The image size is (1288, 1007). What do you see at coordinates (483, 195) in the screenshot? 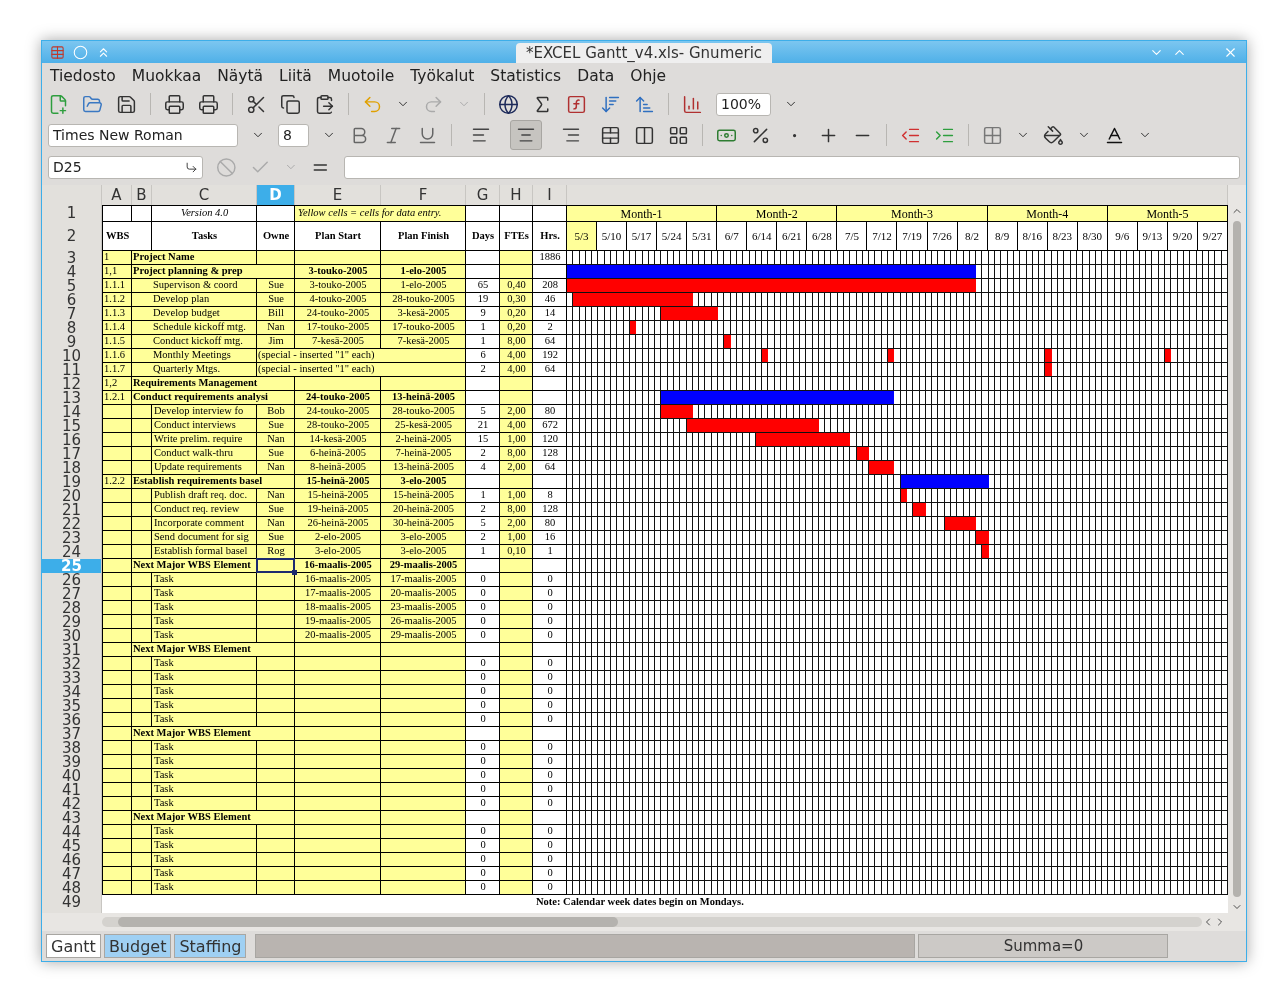
I see `column-header: G` at bounding box center [483, 195].